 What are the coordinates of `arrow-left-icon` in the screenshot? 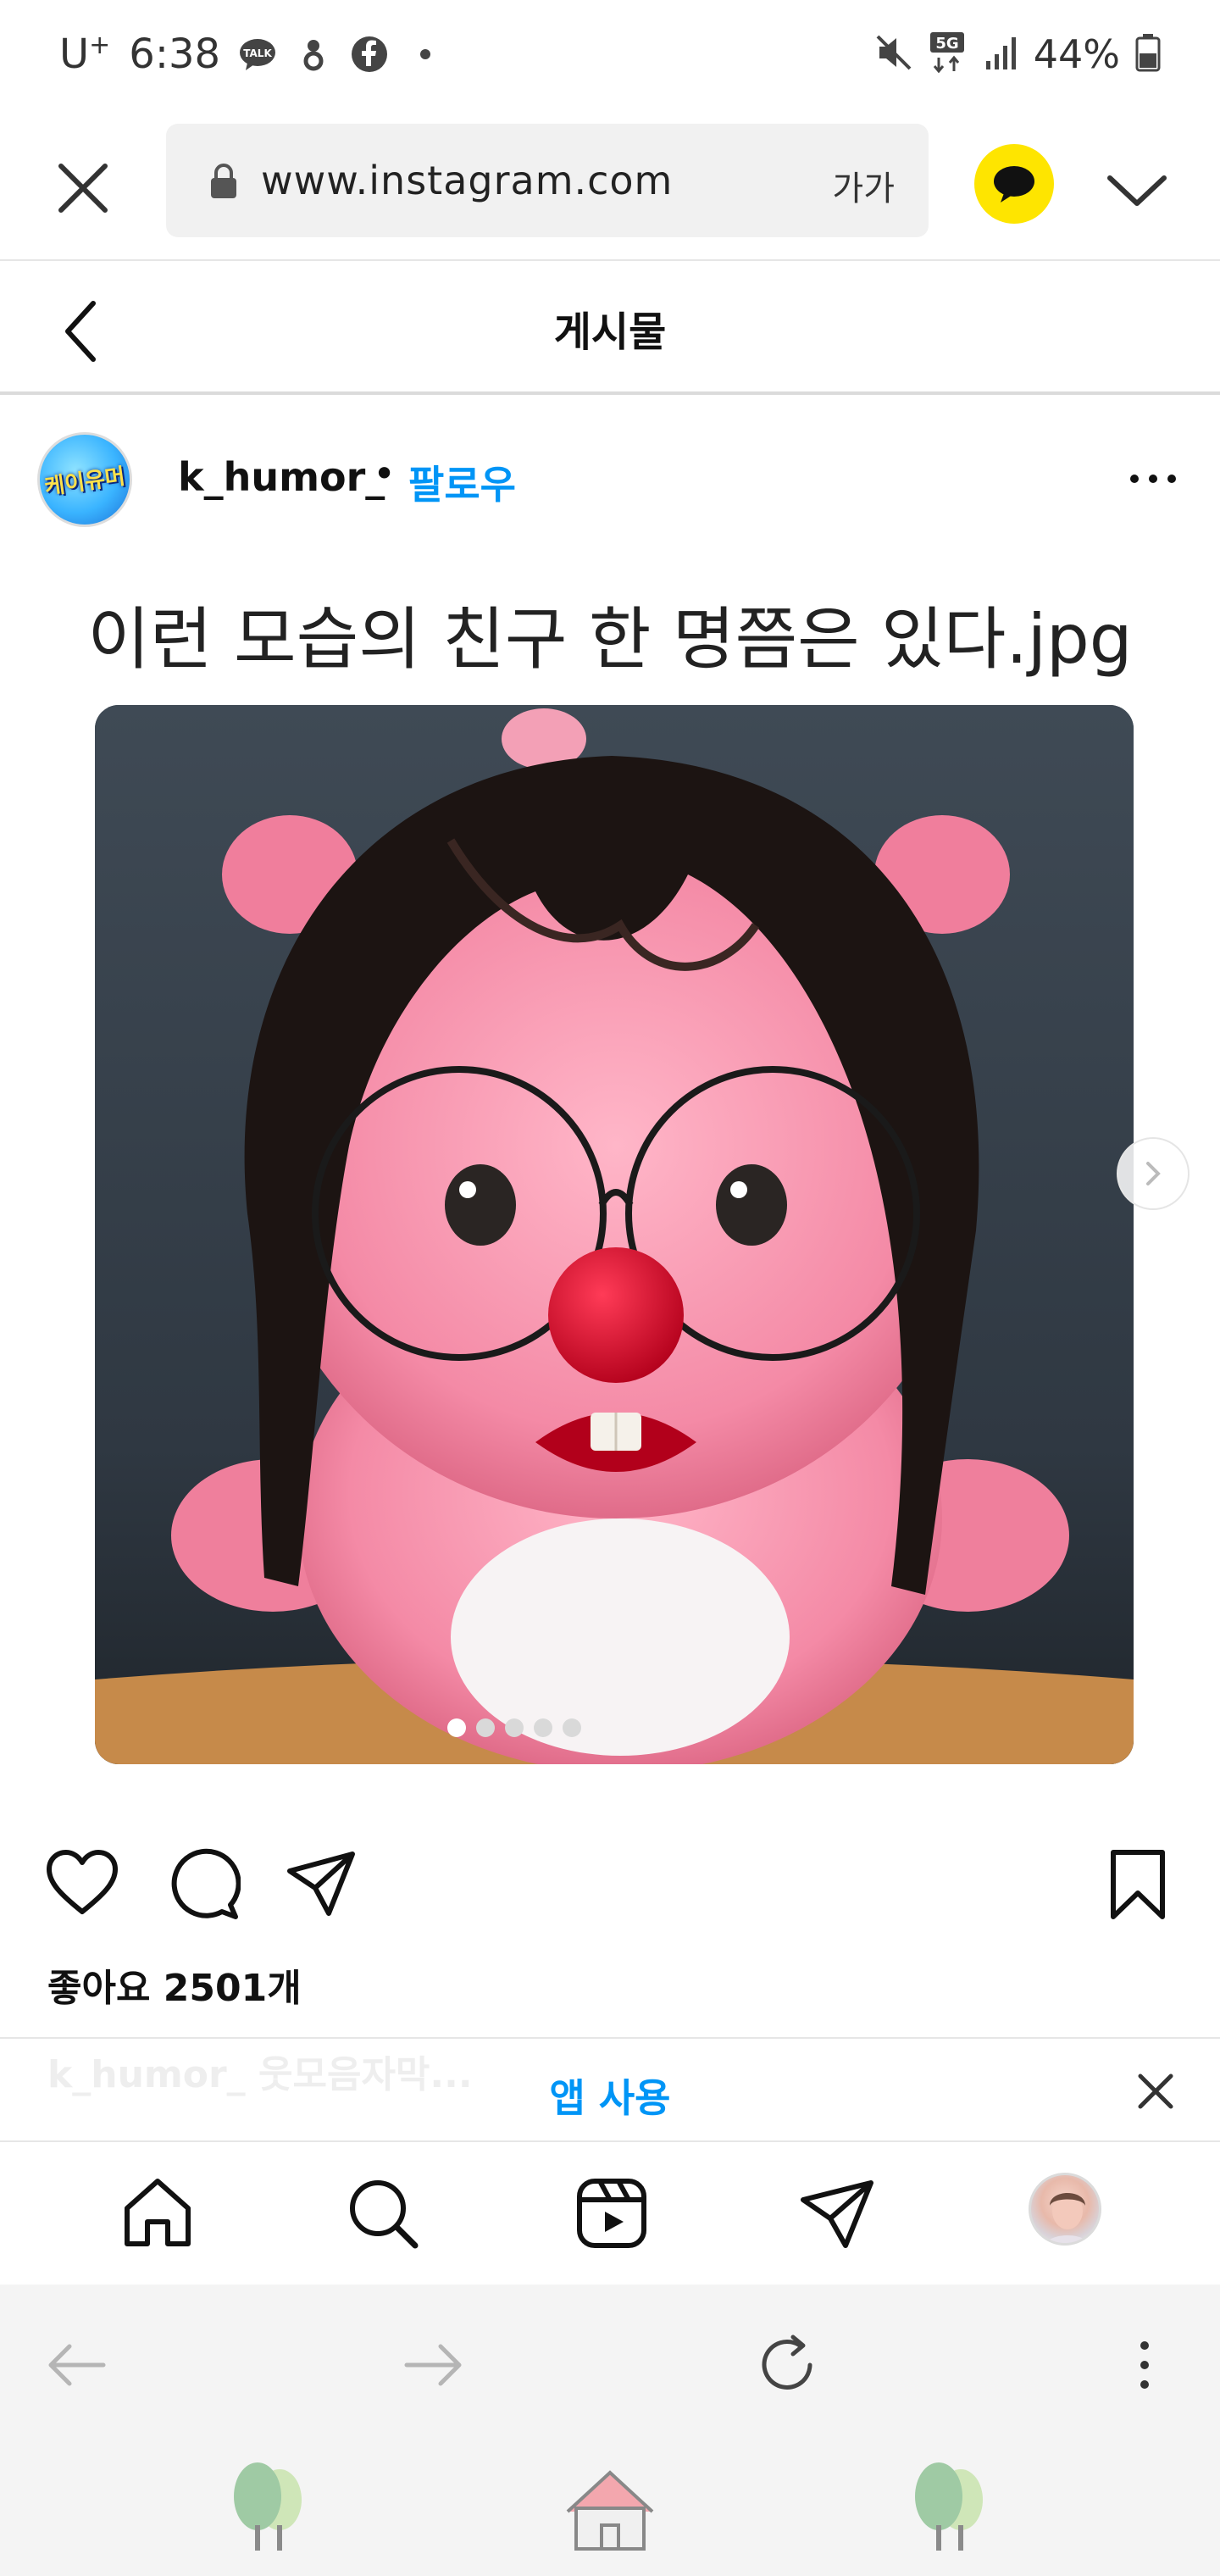 It's located at (77, 2365).